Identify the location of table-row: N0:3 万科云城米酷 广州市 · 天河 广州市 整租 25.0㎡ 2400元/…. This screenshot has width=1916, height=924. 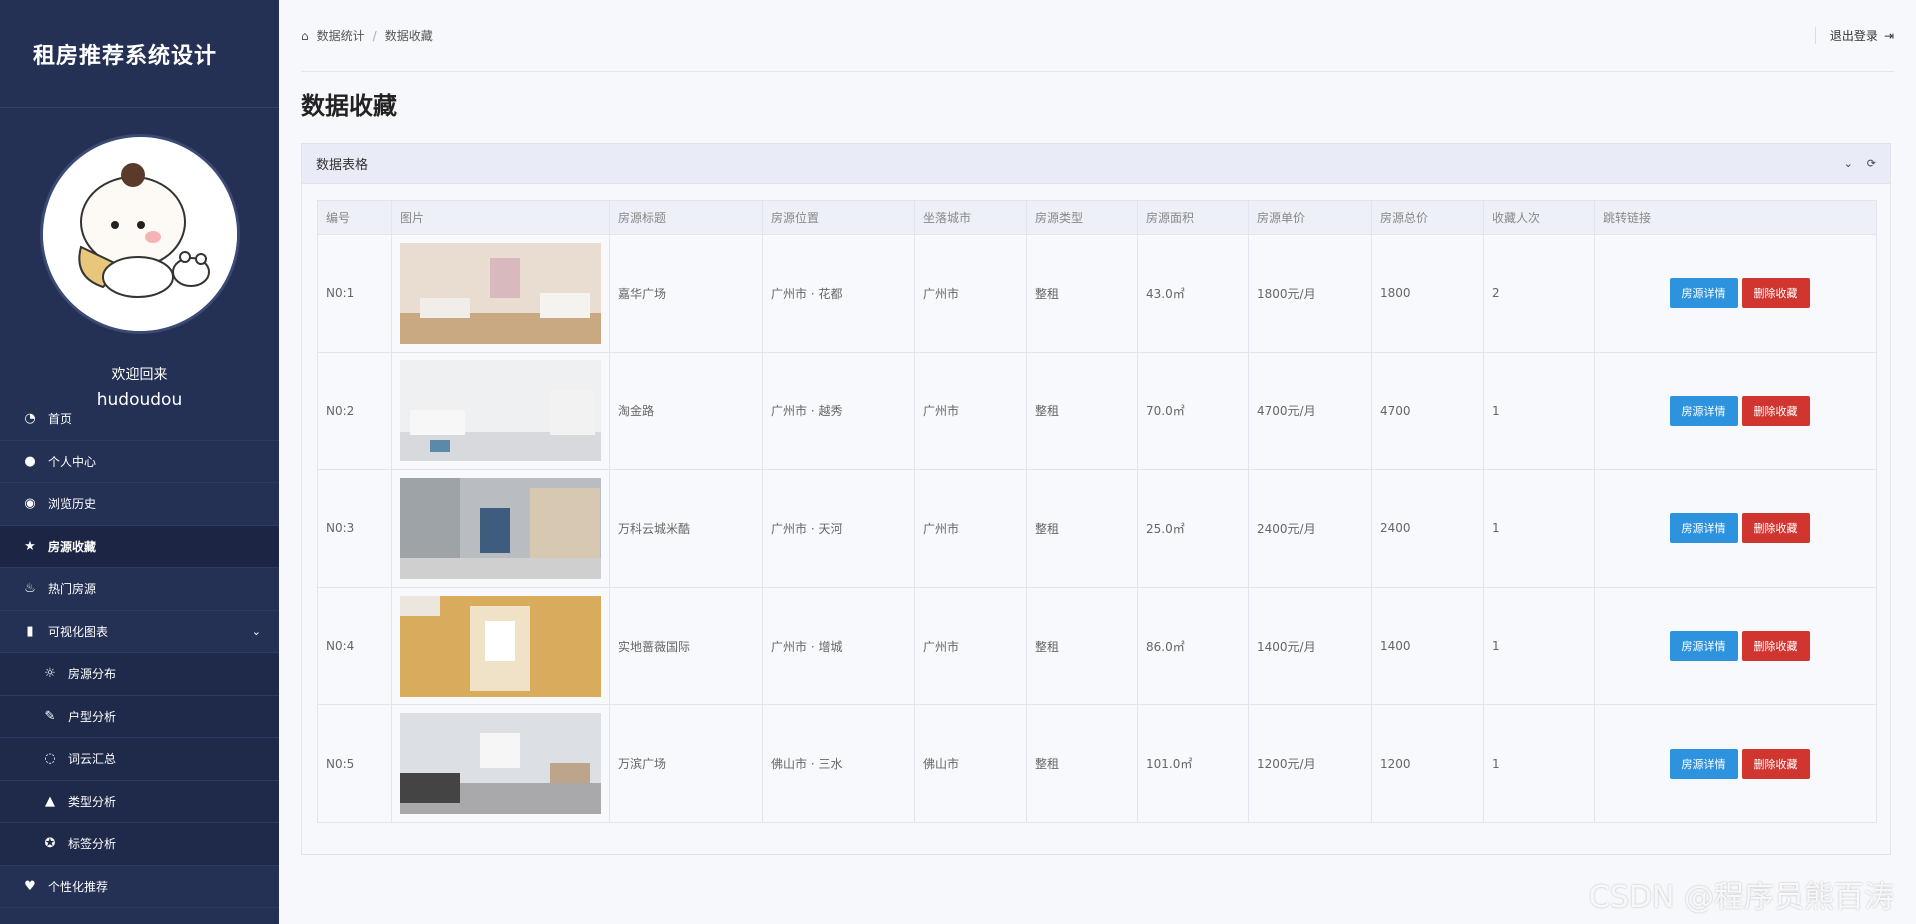
(1097, 528).